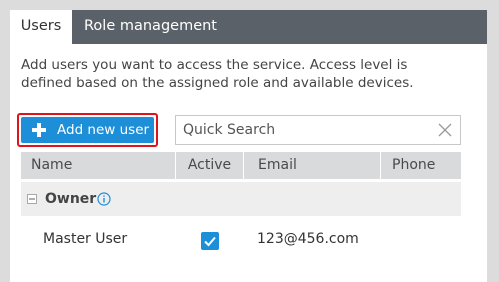  What do you see at coordinates (85, 239) in the screenshot?
I see `user-name: Master User` at bounding box center [85, 239].